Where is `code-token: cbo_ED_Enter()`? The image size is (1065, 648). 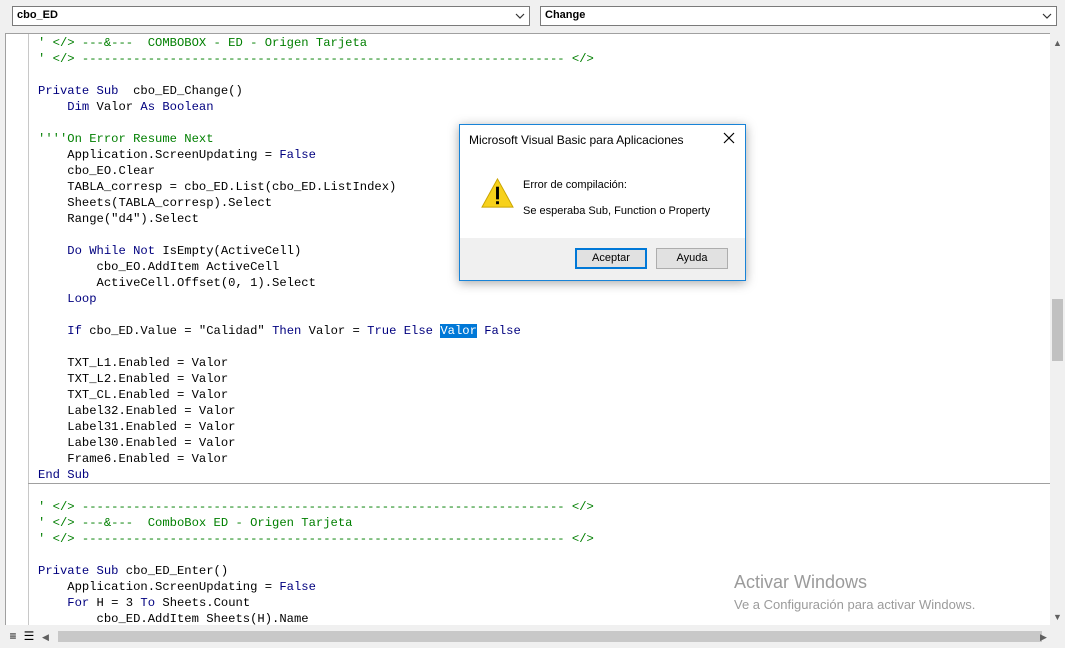
code-token: cbo_ED_Enter() is located at coordinates (173, 571).